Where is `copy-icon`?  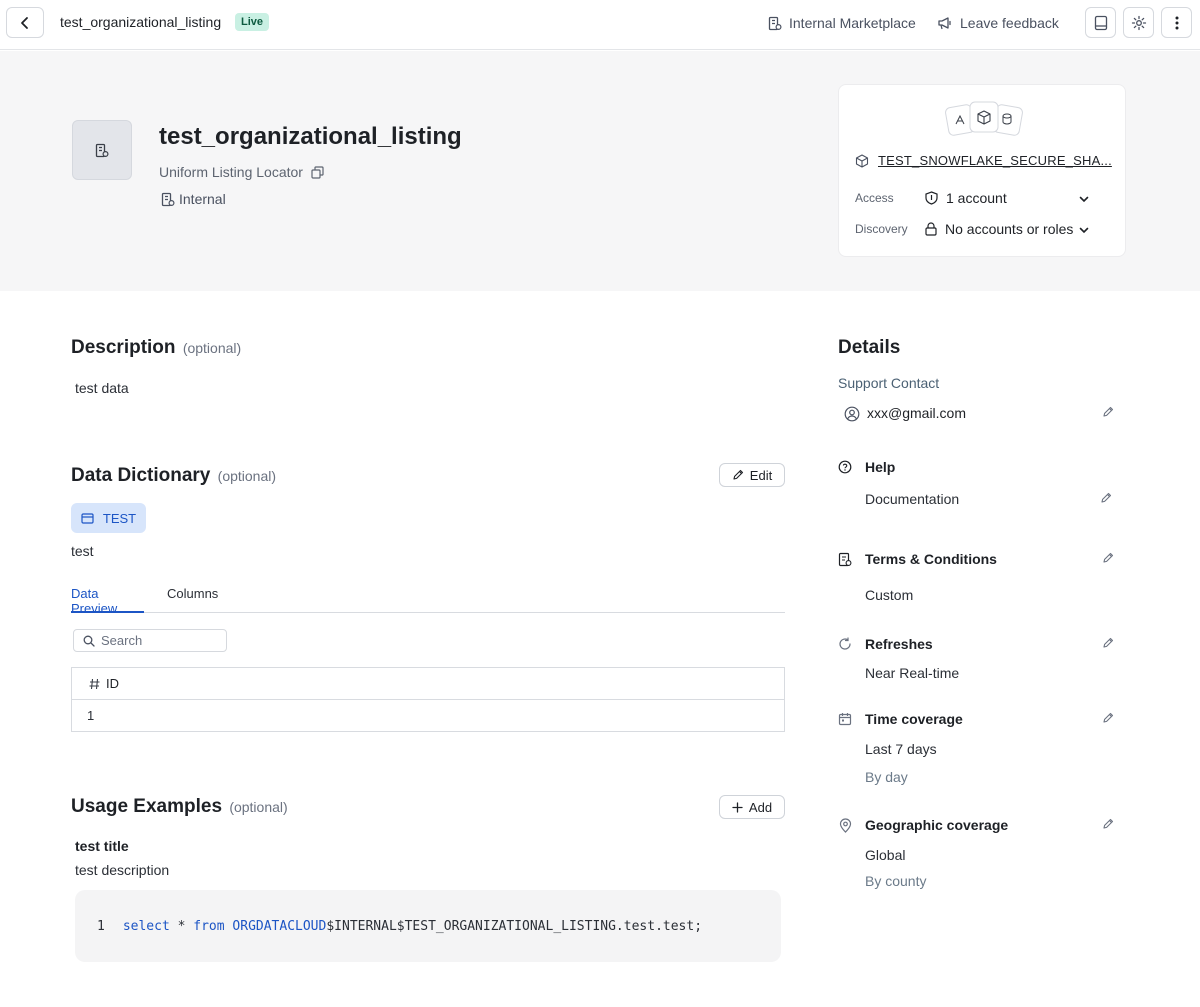
copy-icon is located at coordinates (317, 172).